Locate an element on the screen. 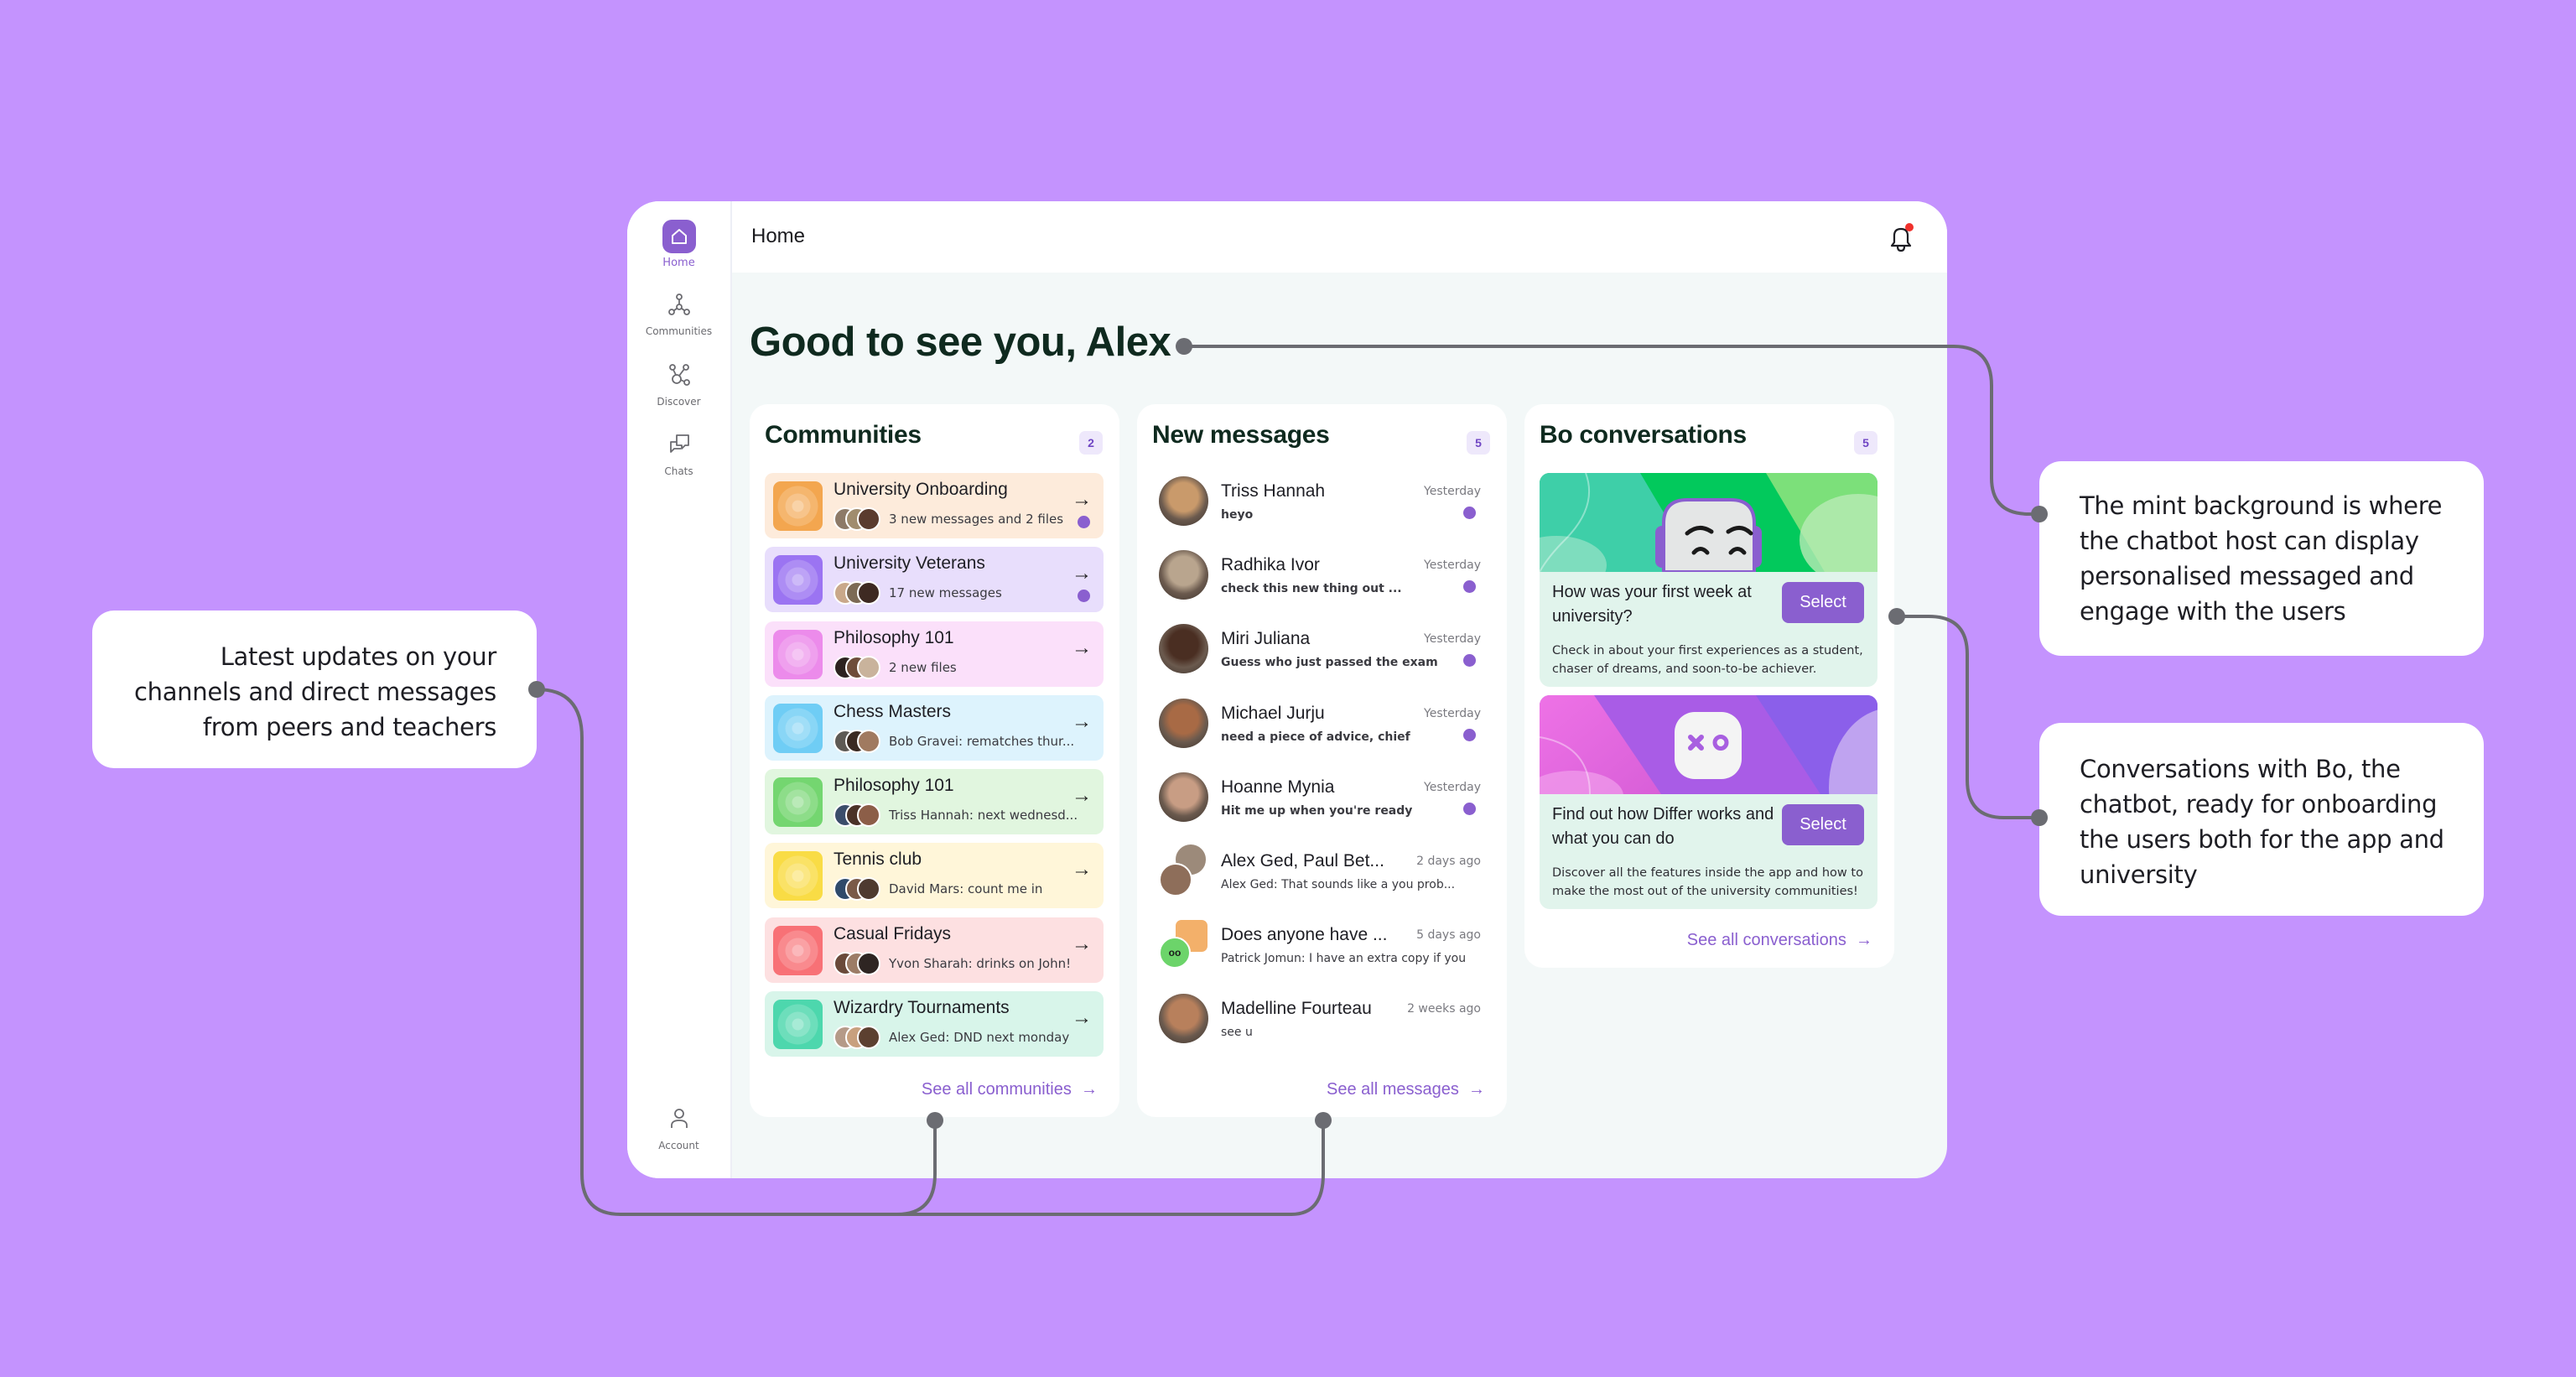 This screenshot has height=1377, width=2576. see-all-conversations-link: See all conversations → is located at coordinates (1779, 940).